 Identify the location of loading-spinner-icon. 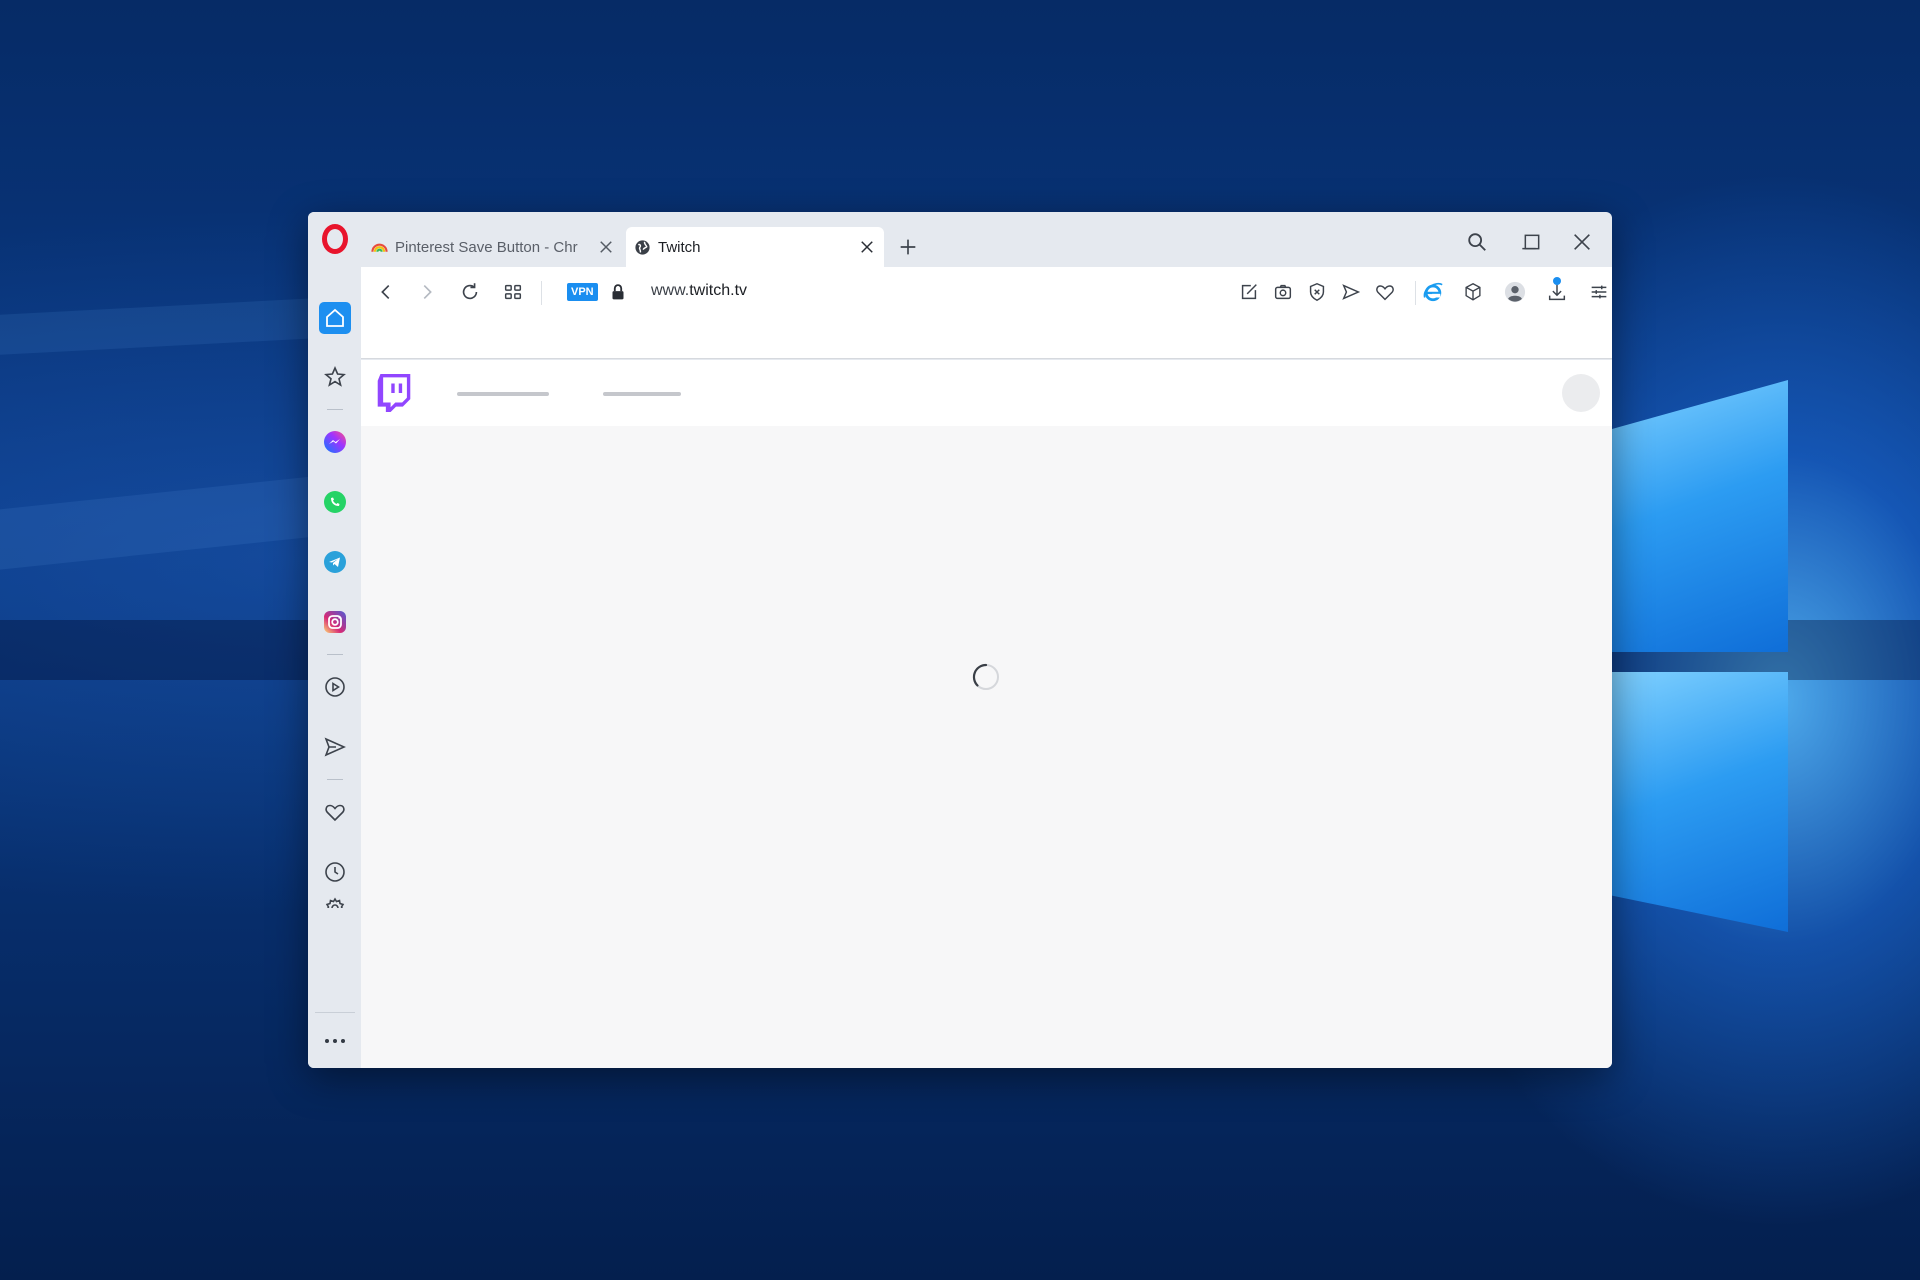
(985, 676).